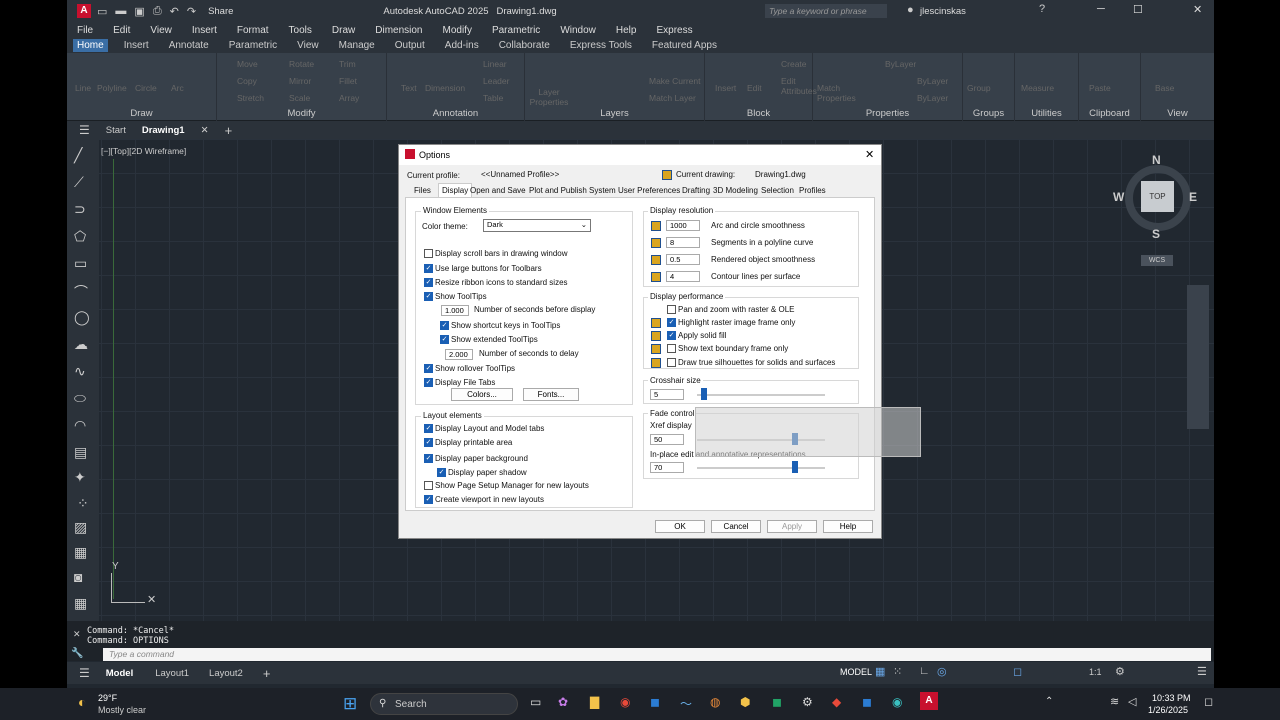  What do you see at coordinates (81, 292) in the screenshot?
I see `arc-icon: ⌒` at bounding box center [81, 292].